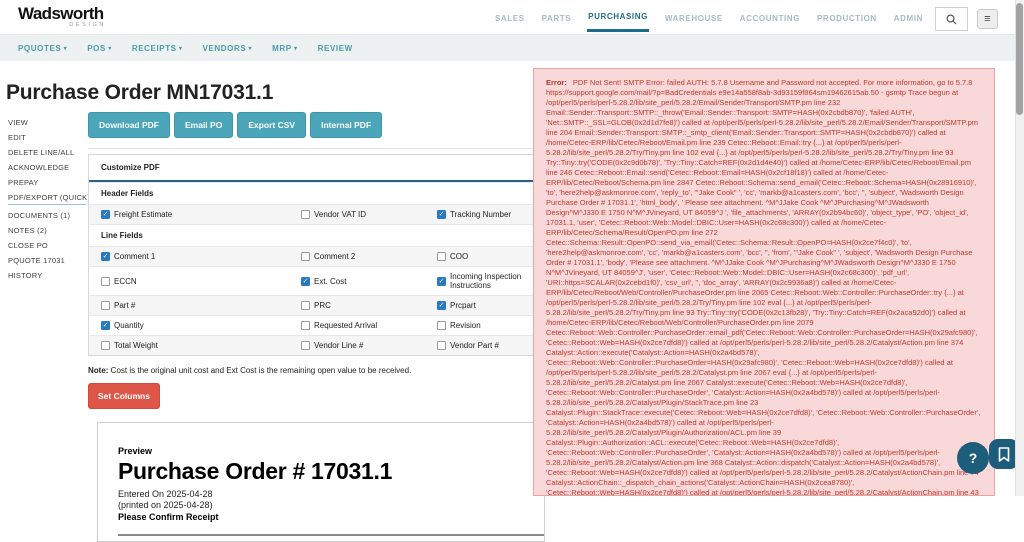 The width and height of the screenshot is (1024, 542). Describe the element at coordinates (42, 48) in the screenshot. I see `subnav-item-pquotes: PQUOTES ▾` at that location.